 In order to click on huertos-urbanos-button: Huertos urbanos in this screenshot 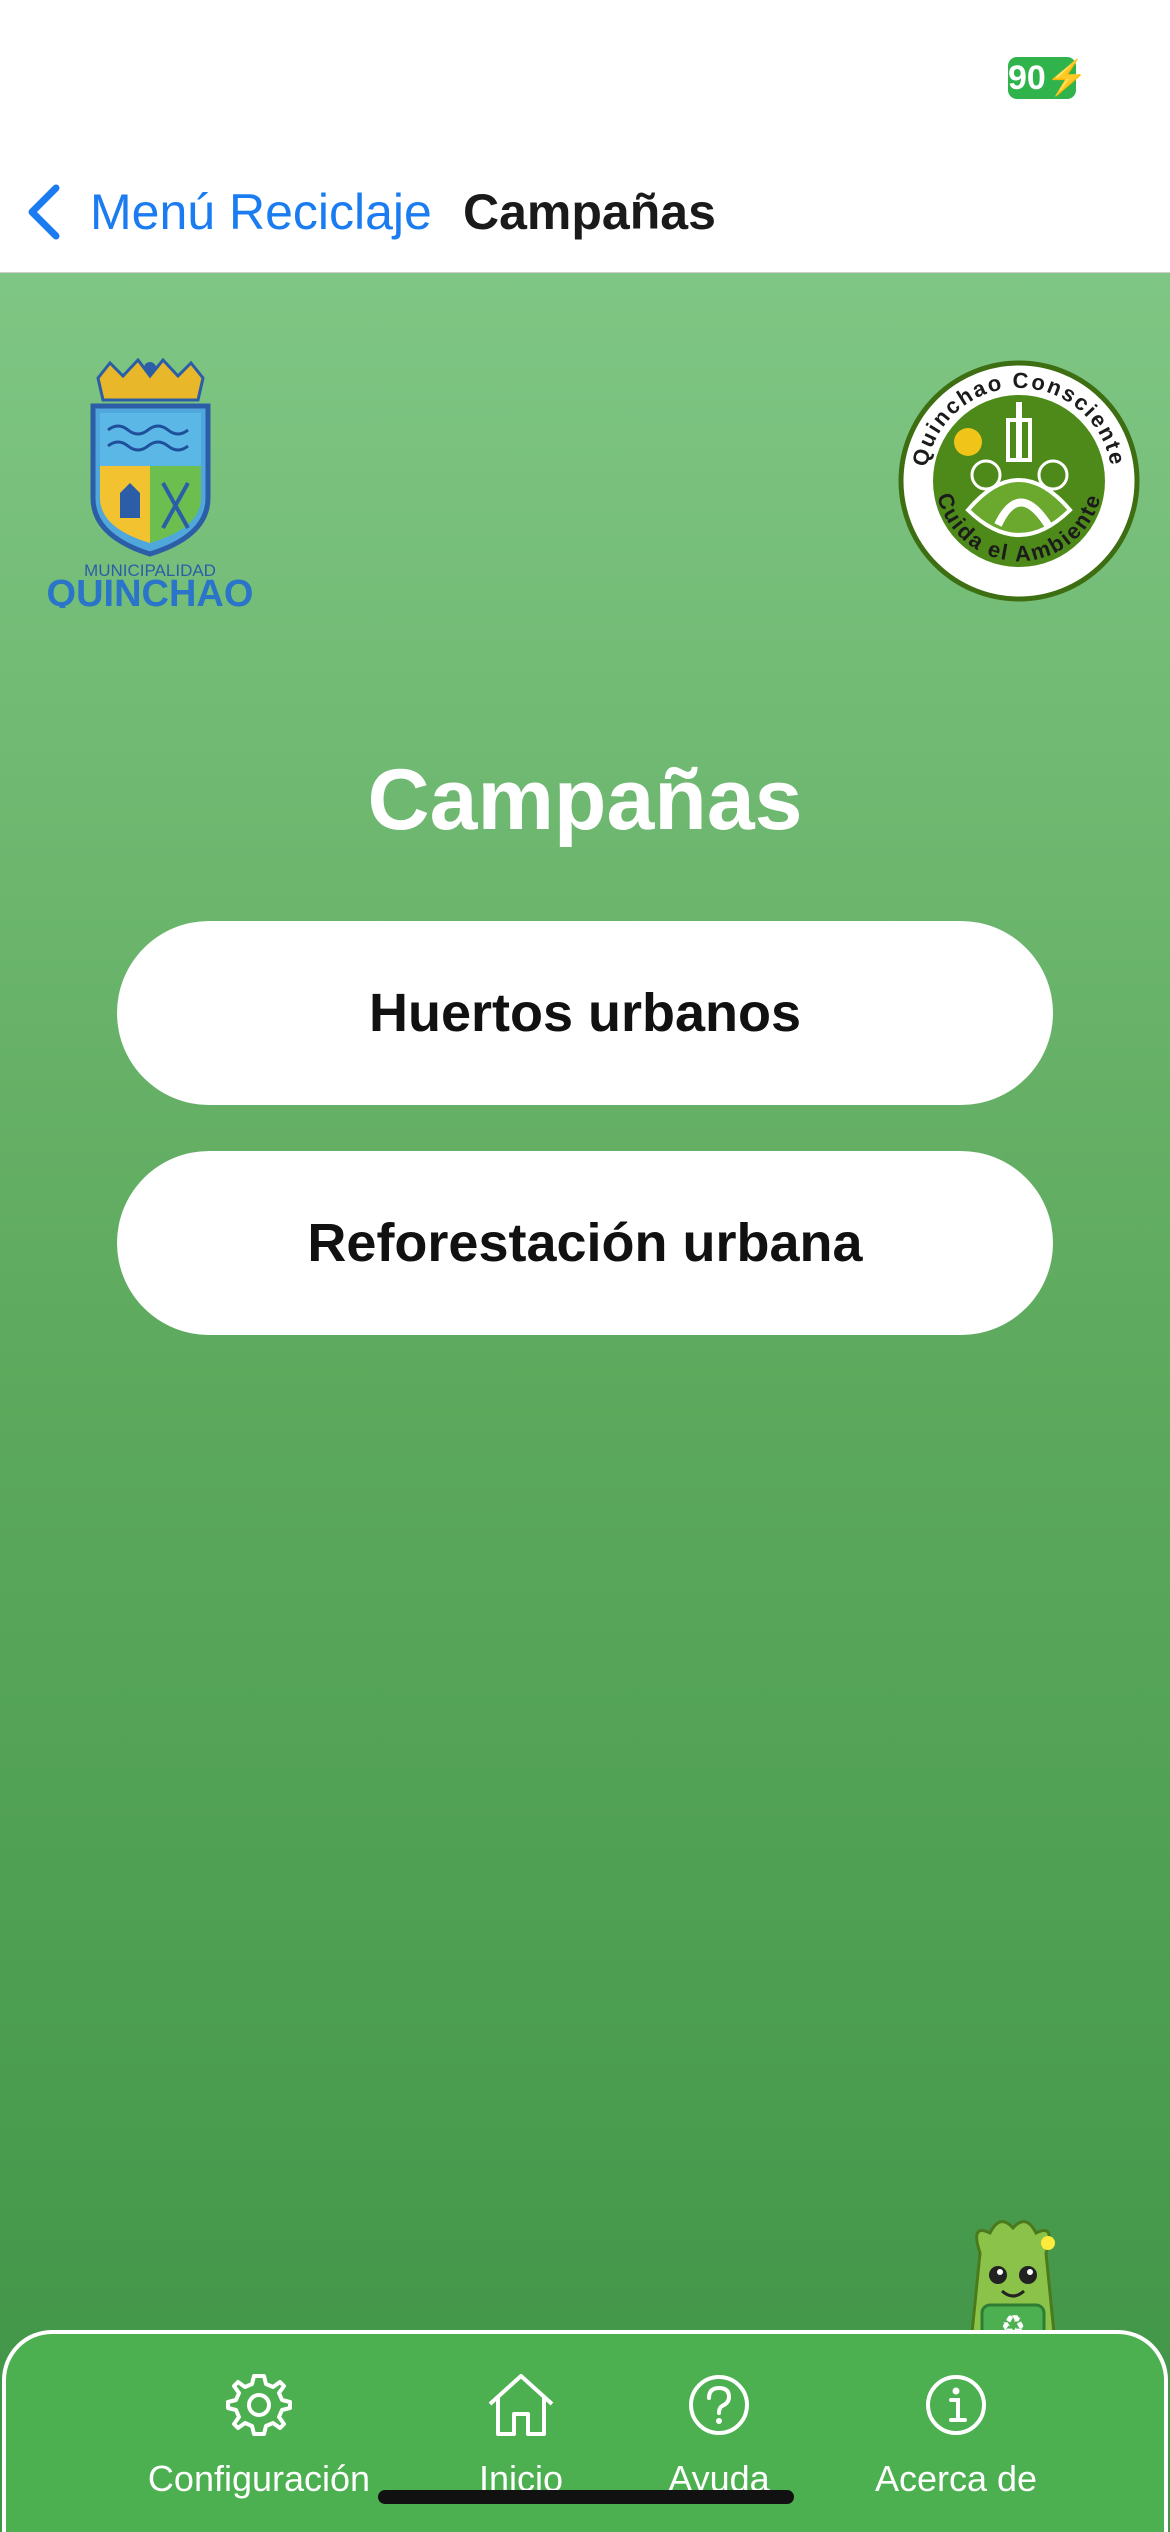, I will do `click(585, 1013)`.